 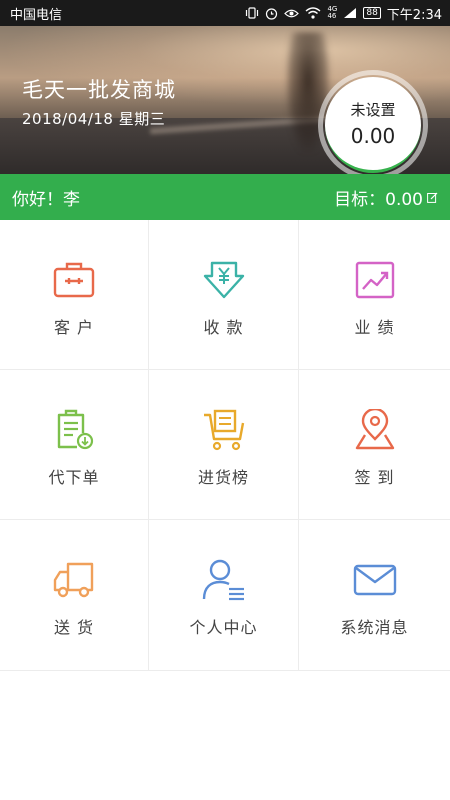 What do you see at coordinates (252, 13) in the screenshot?
I see `vibrate-icon` at bounding box center [252, 13].